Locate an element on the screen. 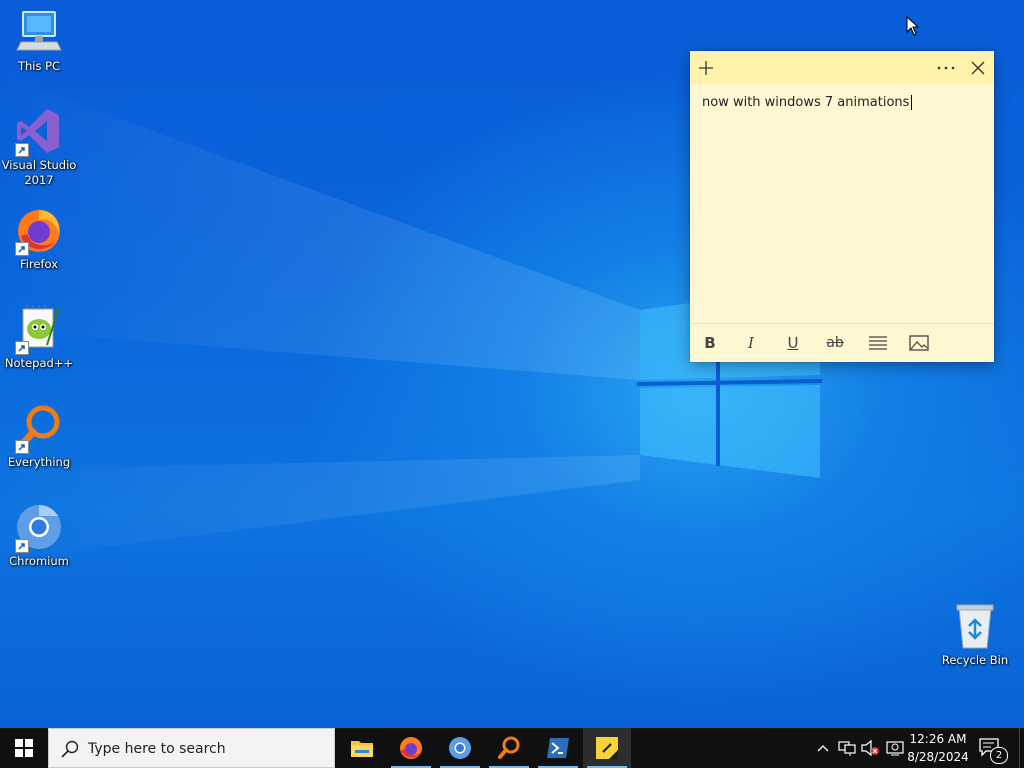 The height and width of the screenshot is (768, 1024). image-icon is located at coordinates (919, 343).